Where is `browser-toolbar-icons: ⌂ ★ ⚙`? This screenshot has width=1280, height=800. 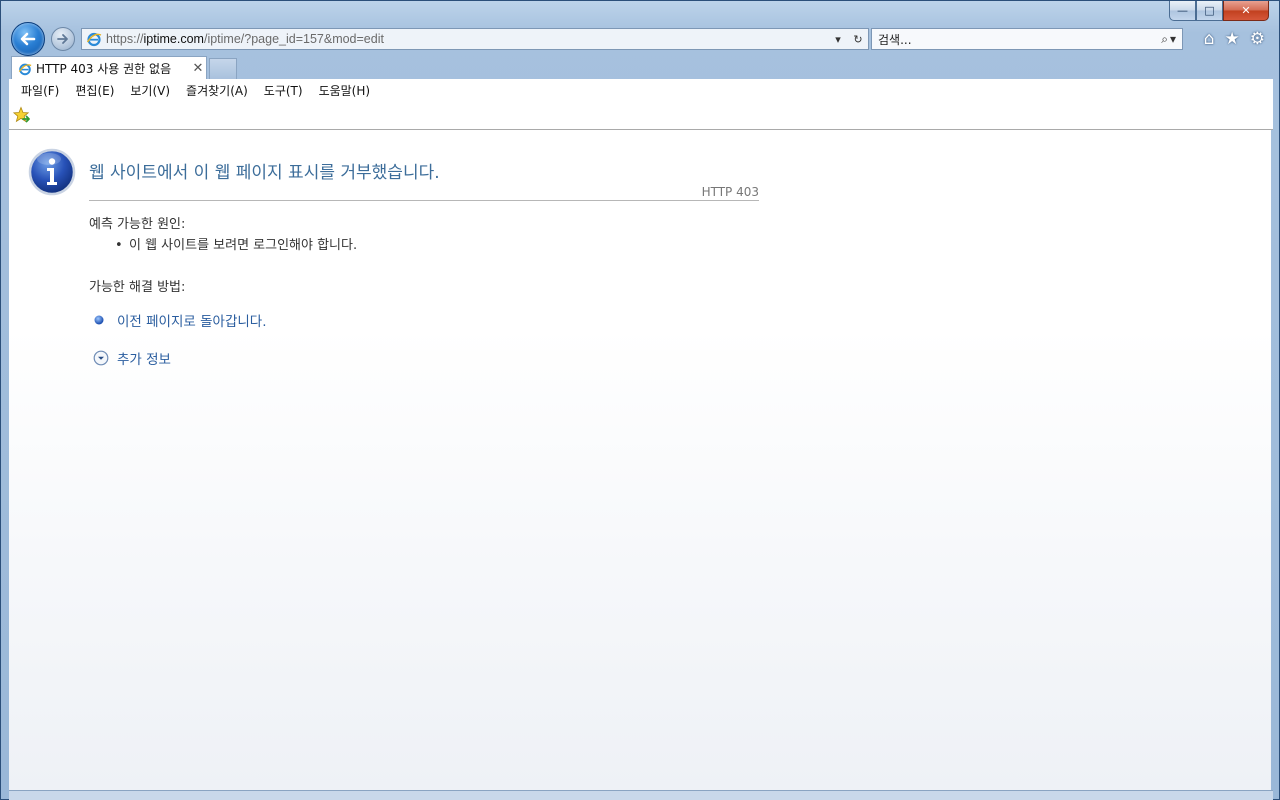 browser-toolbar-icons: ⌂ ★ ⚙ is located at coordinates (1234, 39).